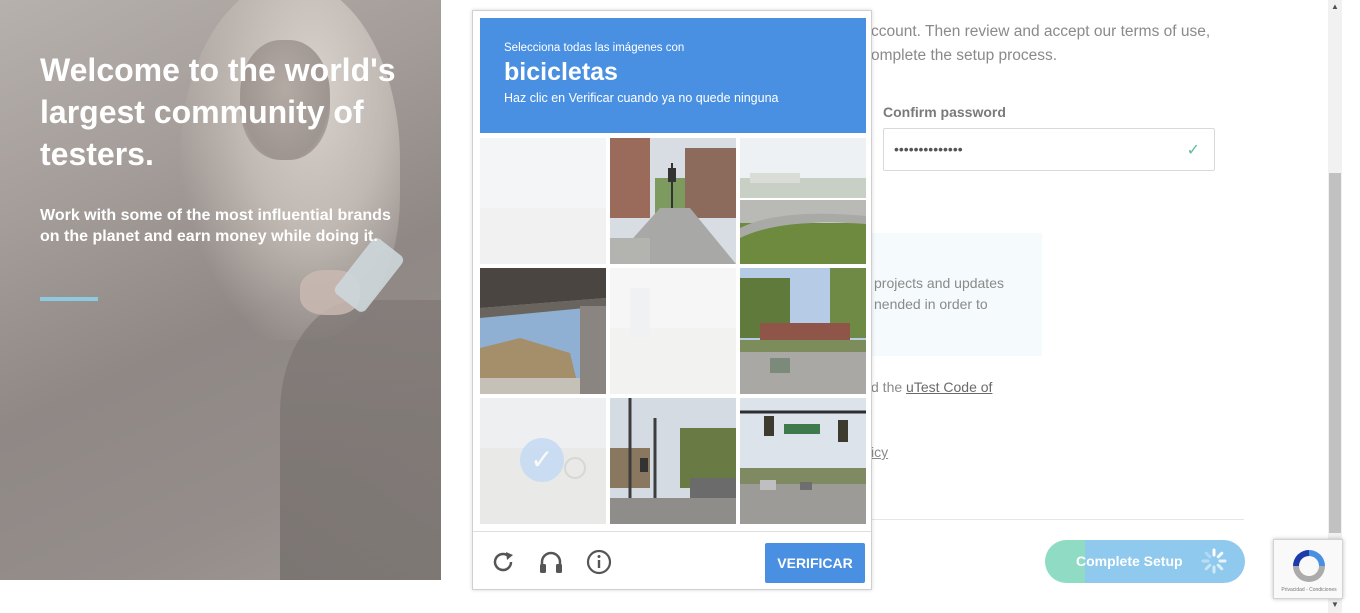 Image resolution: width=1360 pixels, height=613 pixels. I want to click on scroll-down-arrow-icon: ▼, so click(1335, 606).